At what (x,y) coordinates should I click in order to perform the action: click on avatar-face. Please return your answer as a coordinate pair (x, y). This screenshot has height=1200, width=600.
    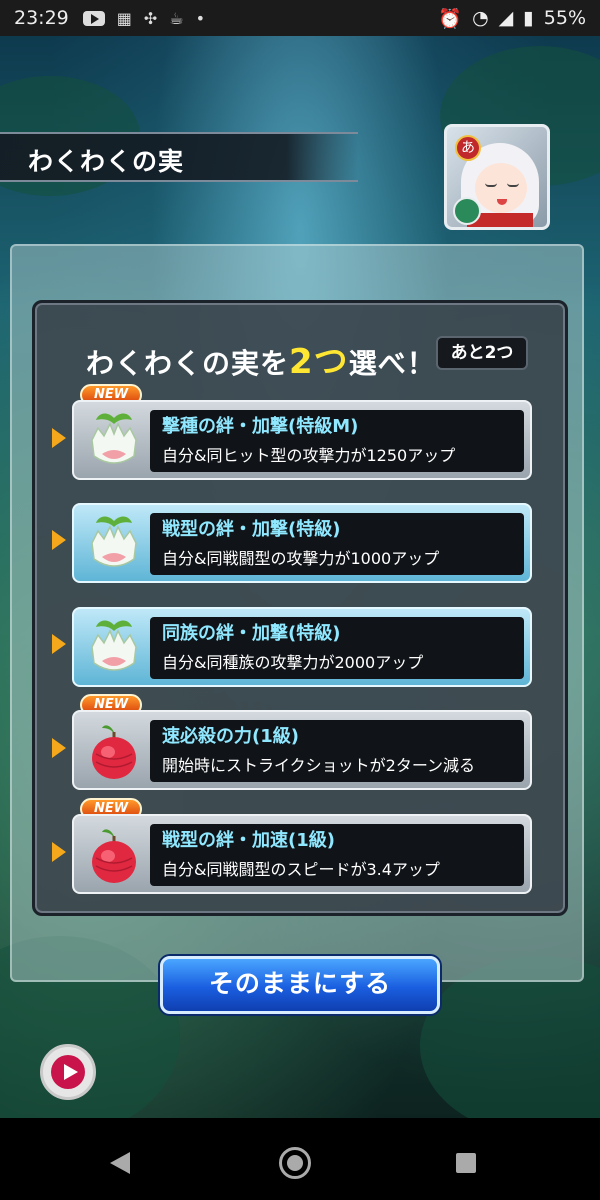
    Looking at the image, I should click on (501, 188).